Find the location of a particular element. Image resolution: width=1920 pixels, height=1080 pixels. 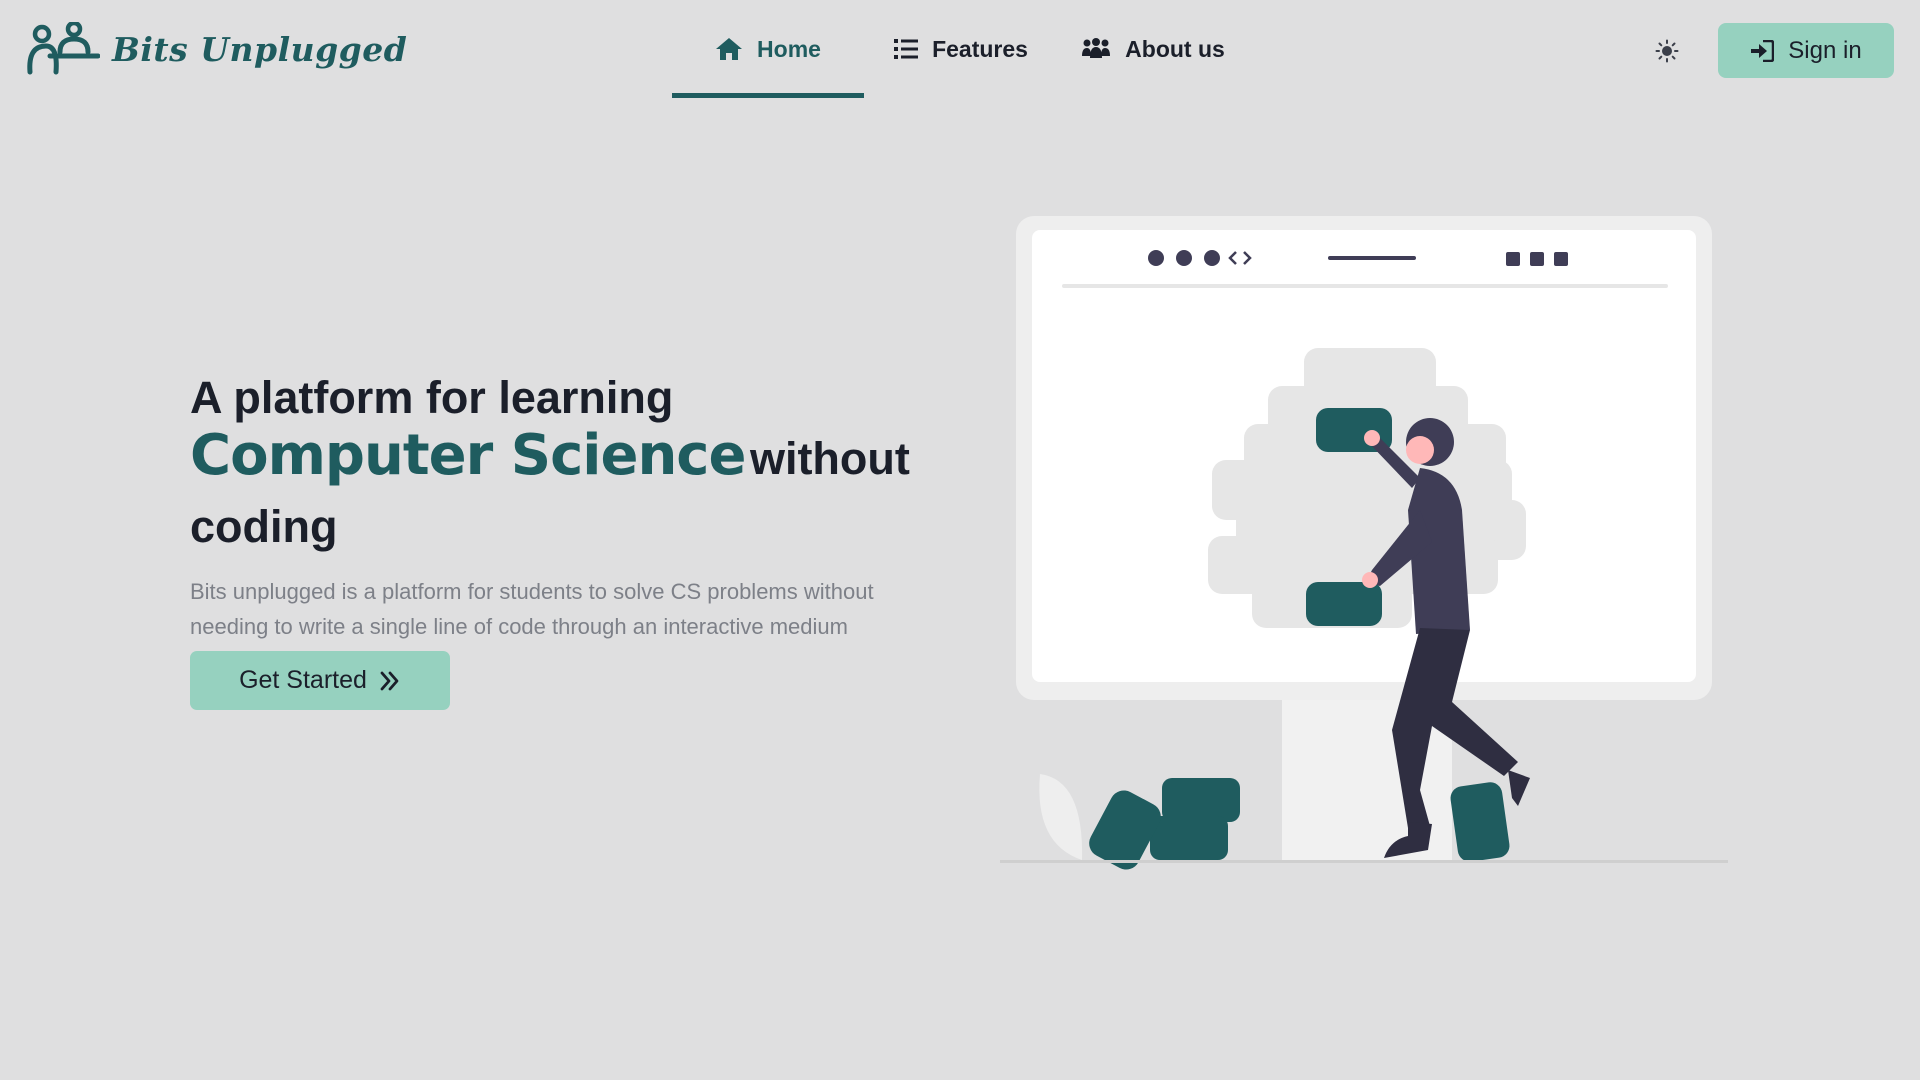

sun-icon is located at coordinates (1667, 51).